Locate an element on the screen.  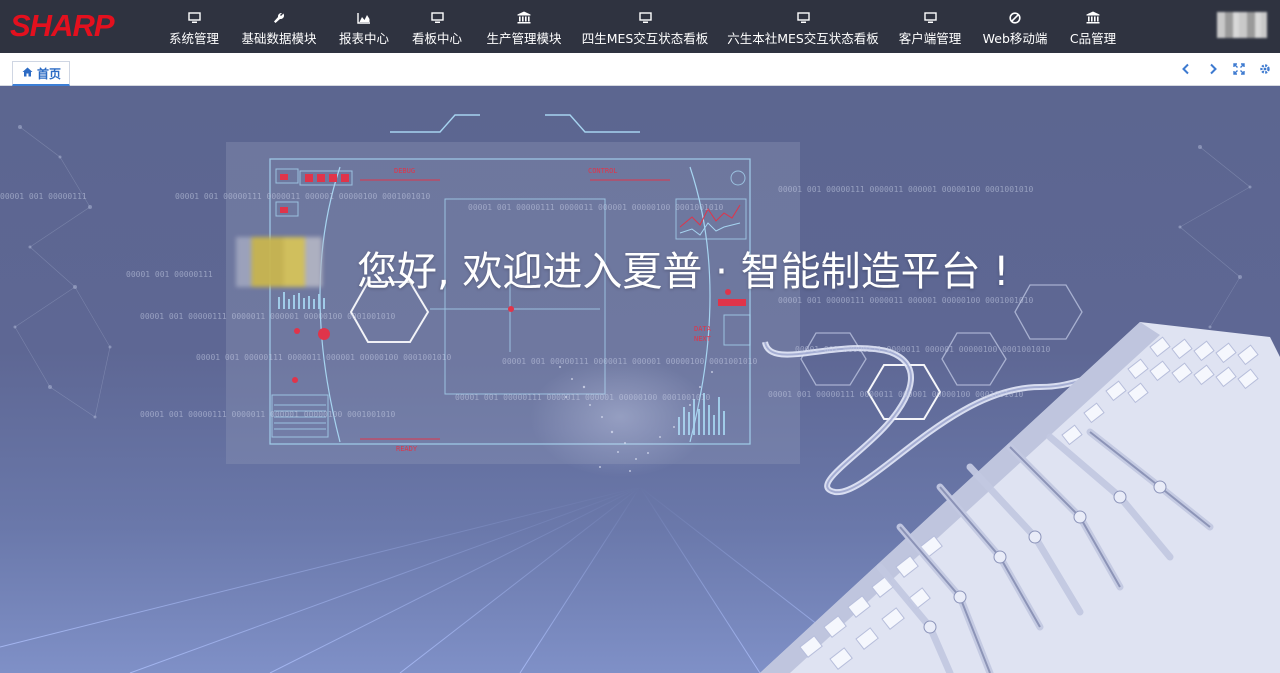
nav-item-label: 四生MES交互状态看板 is located at coordinates (645, 38).